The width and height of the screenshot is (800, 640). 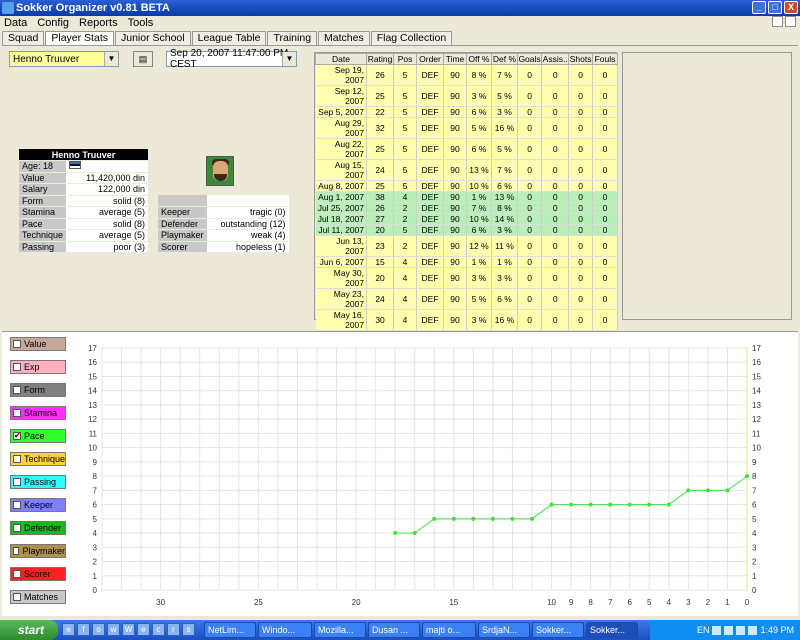 I want to click on column-header: Order, so click(x=430, y=59).